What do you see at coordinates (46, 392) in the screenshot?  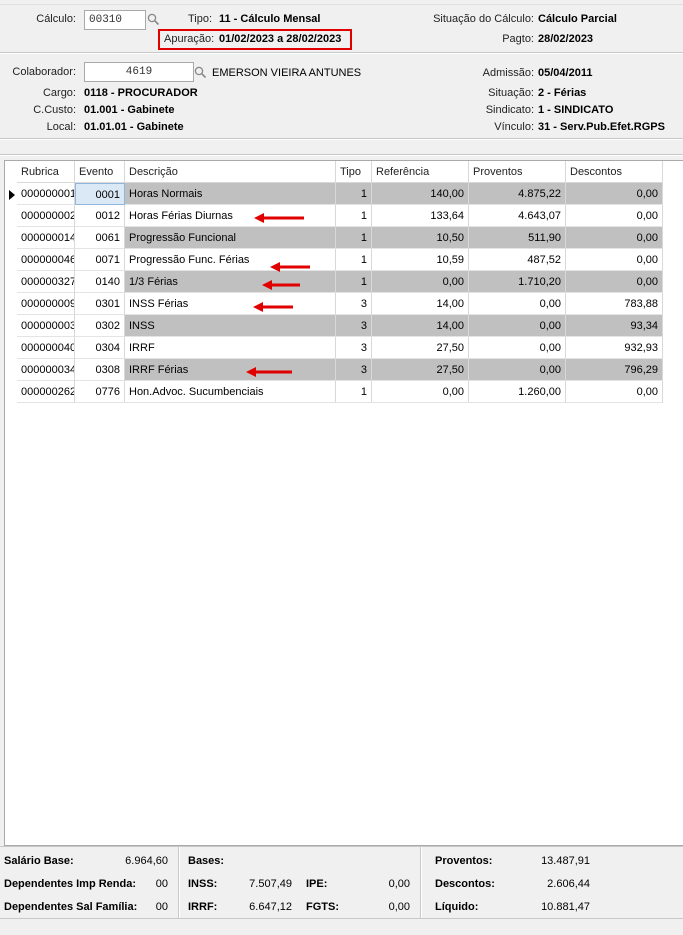 I see `cell-rubrica: 000000262` at bounding box center [46, 392].